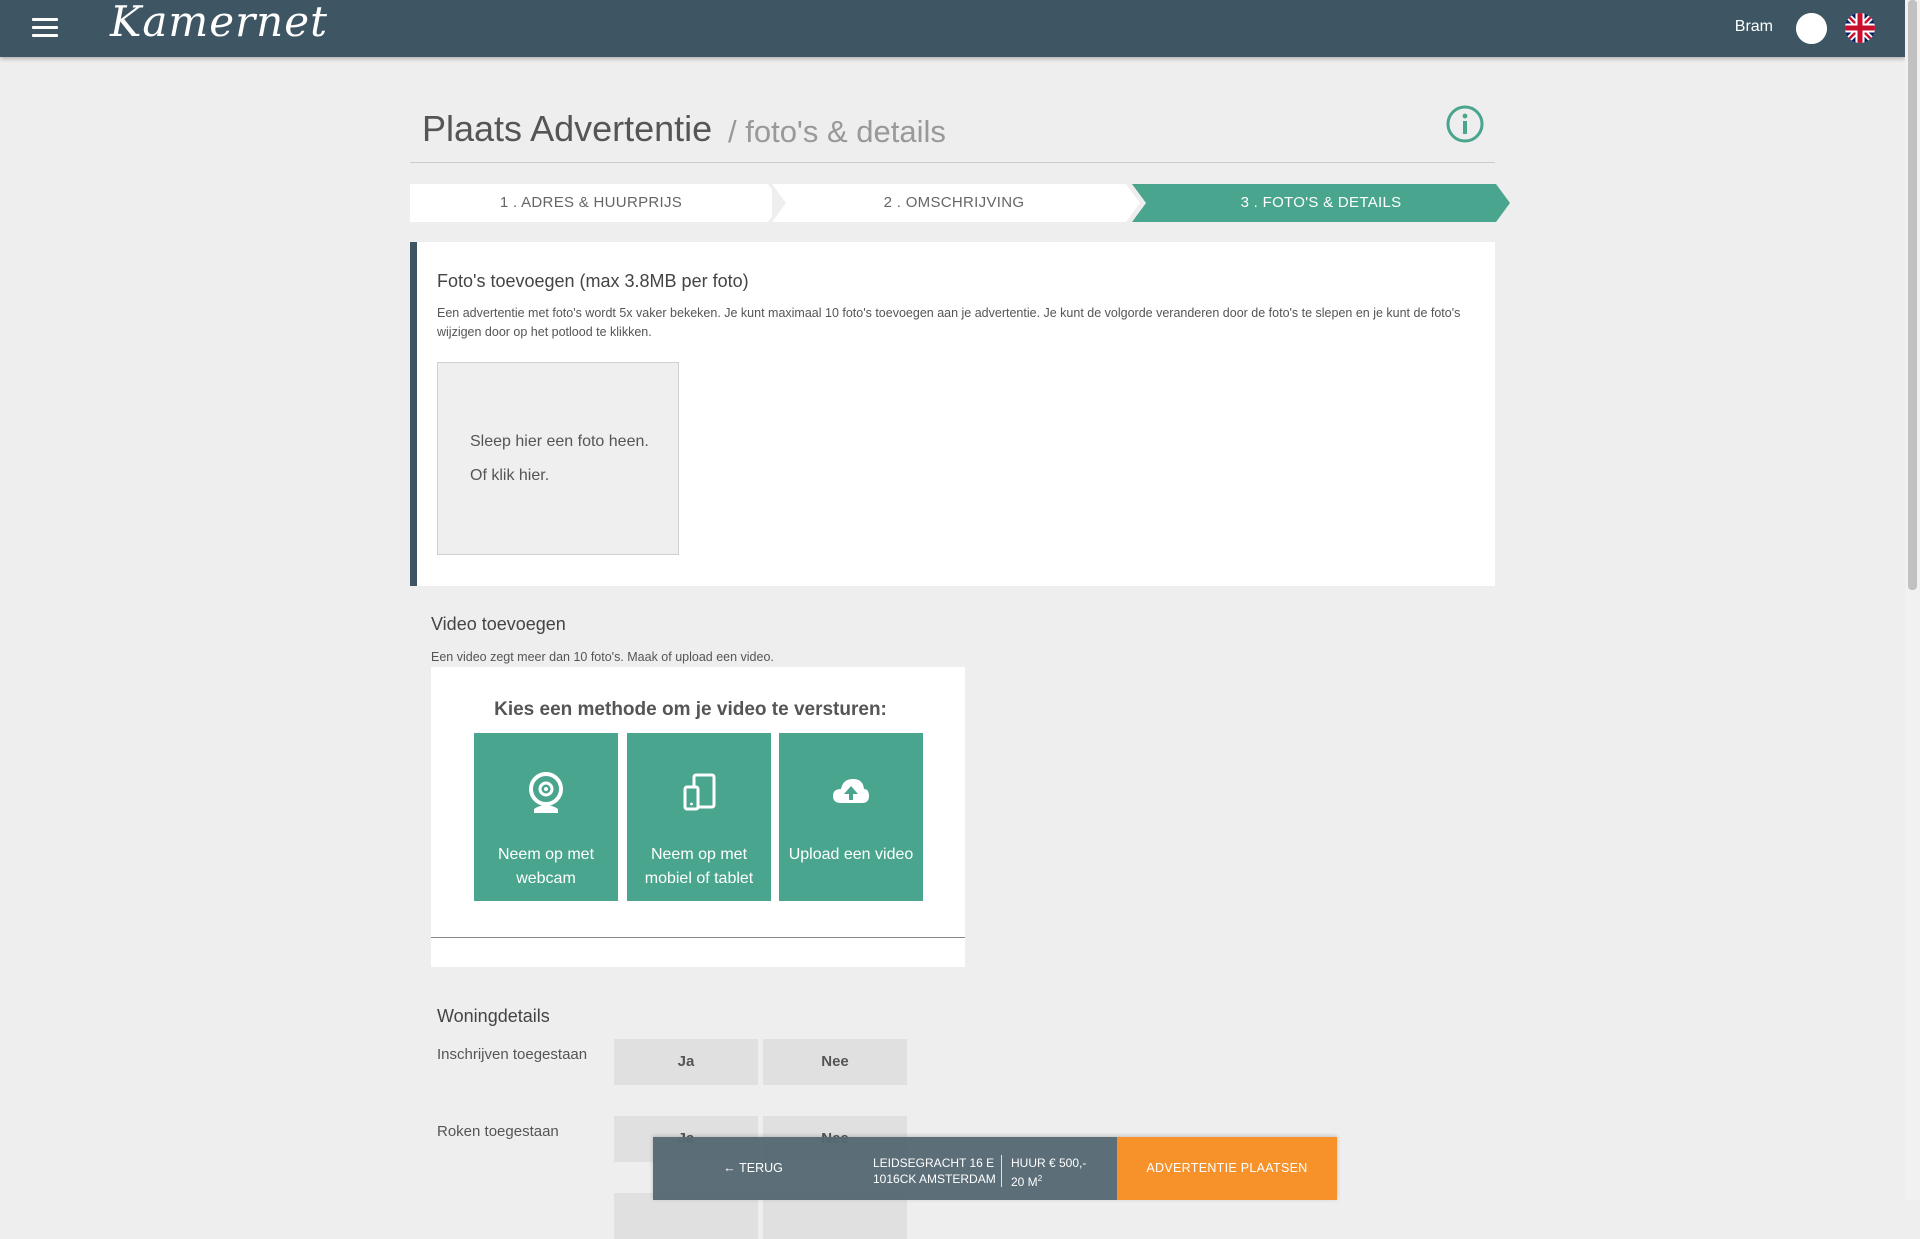 The height and width of the screenshot is (1239, 1920). Describe the element at coordinates (498, 1131) in the screenshot. I see `smoking-allowed-label: Roken toegestaan` at that location.